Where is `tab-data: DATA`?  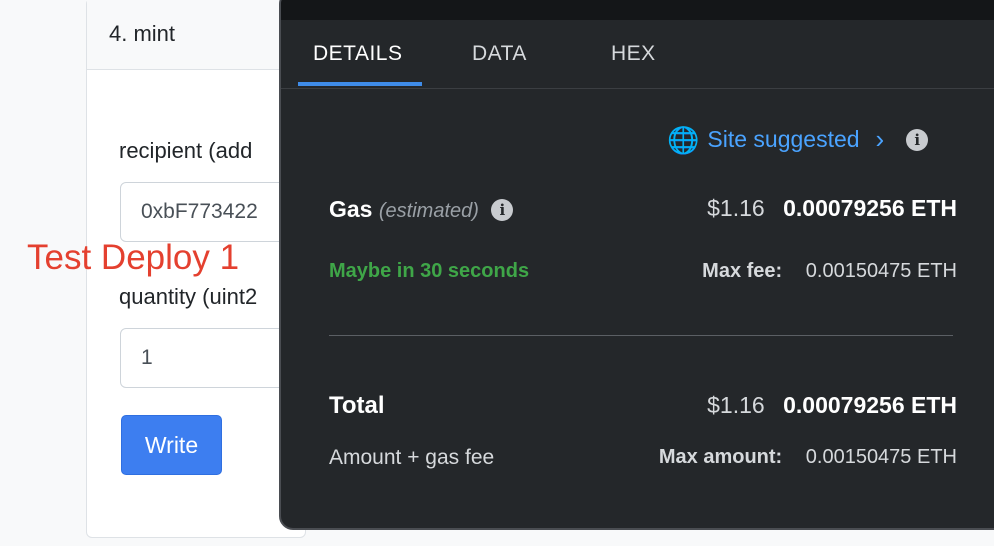 tab-data: DATA is located at coordinates (499, 54).